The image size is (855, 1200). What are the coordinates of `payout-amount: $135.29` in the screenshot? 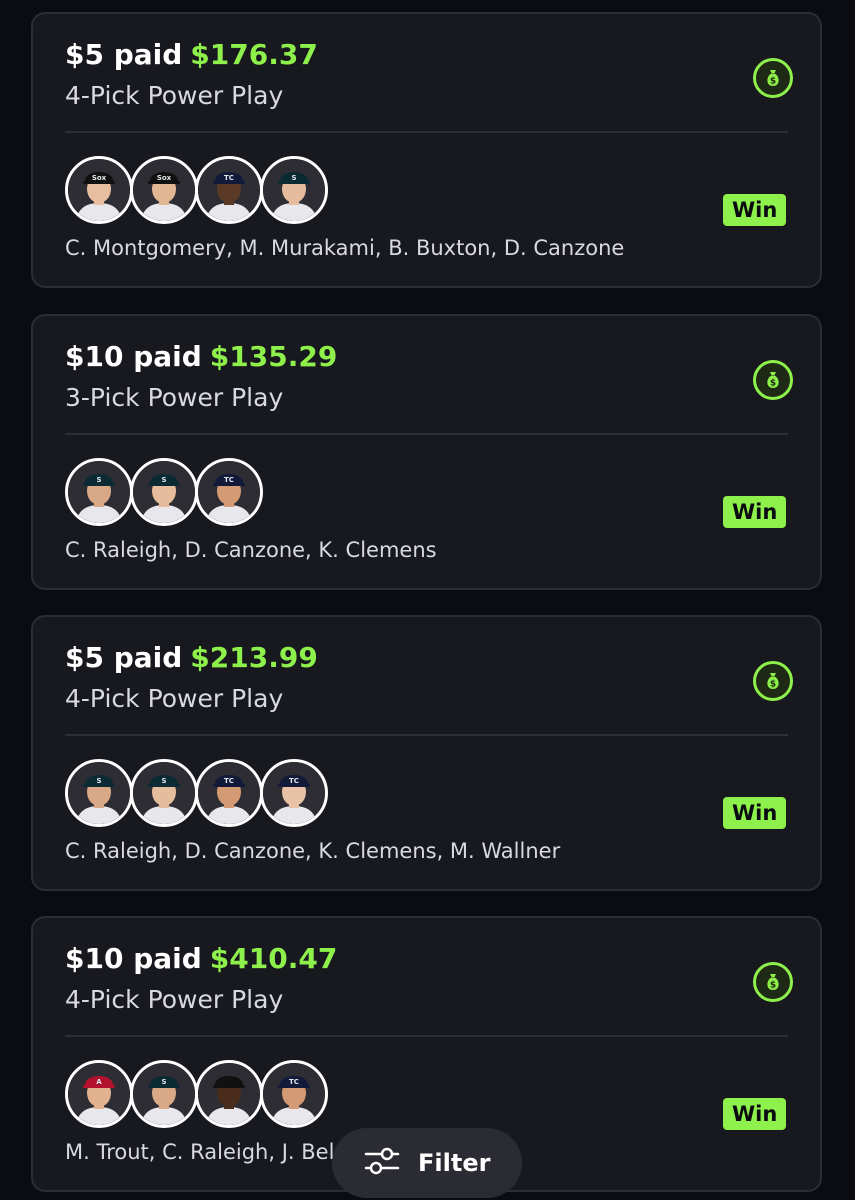 It's located at (273, 356).